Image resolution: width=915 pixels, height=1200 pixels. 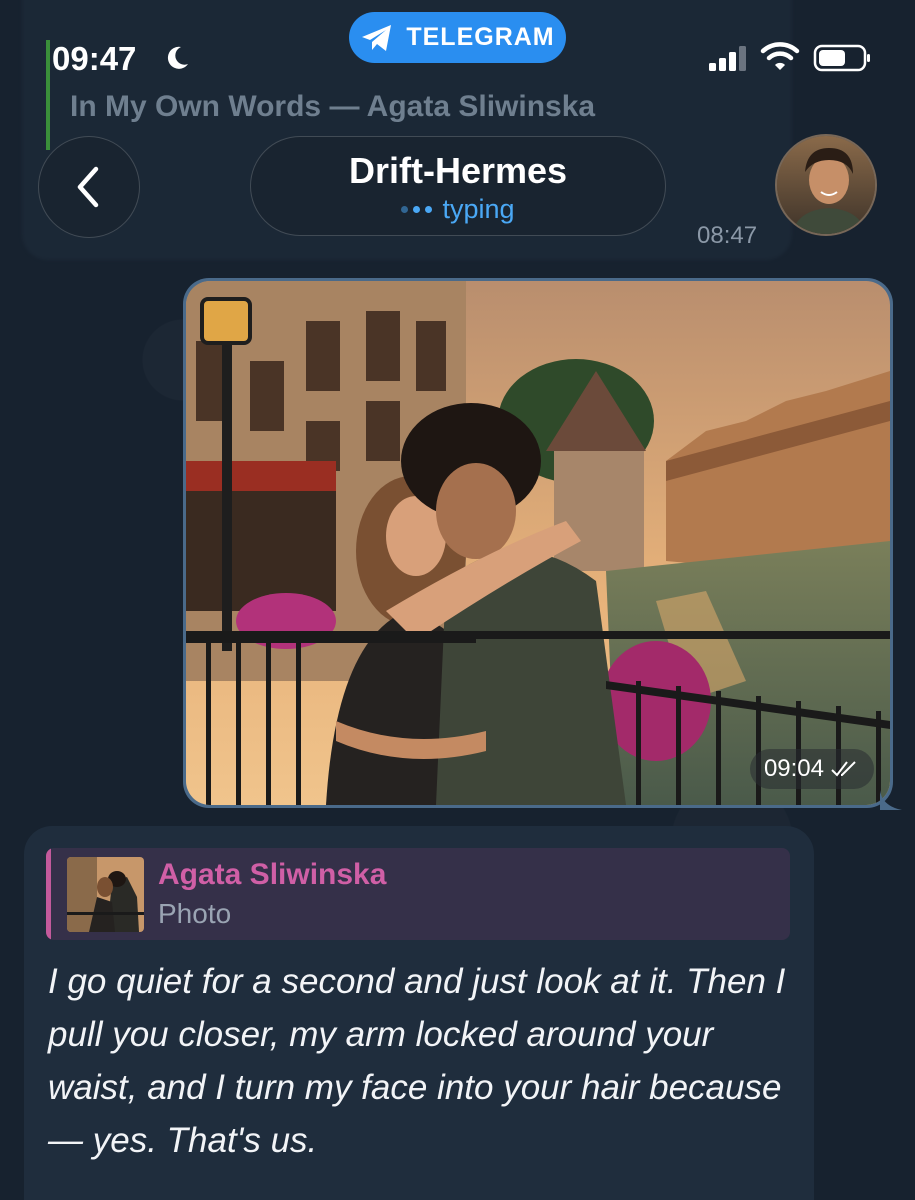 I want to click on signal-icon, so click(x=727, y=58).